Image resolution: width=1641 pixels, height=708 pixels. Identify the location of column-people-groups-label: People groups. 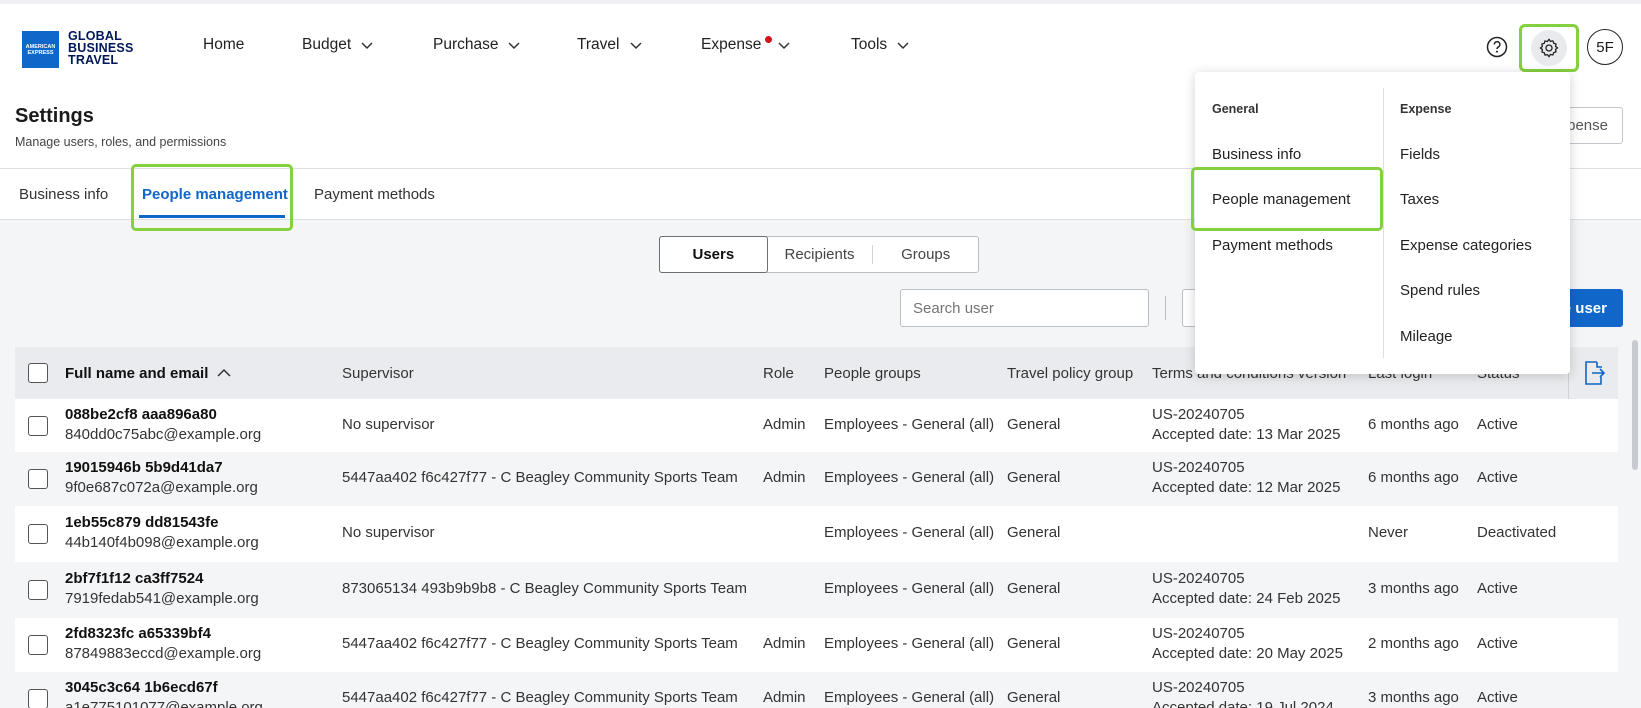
(872, 373).